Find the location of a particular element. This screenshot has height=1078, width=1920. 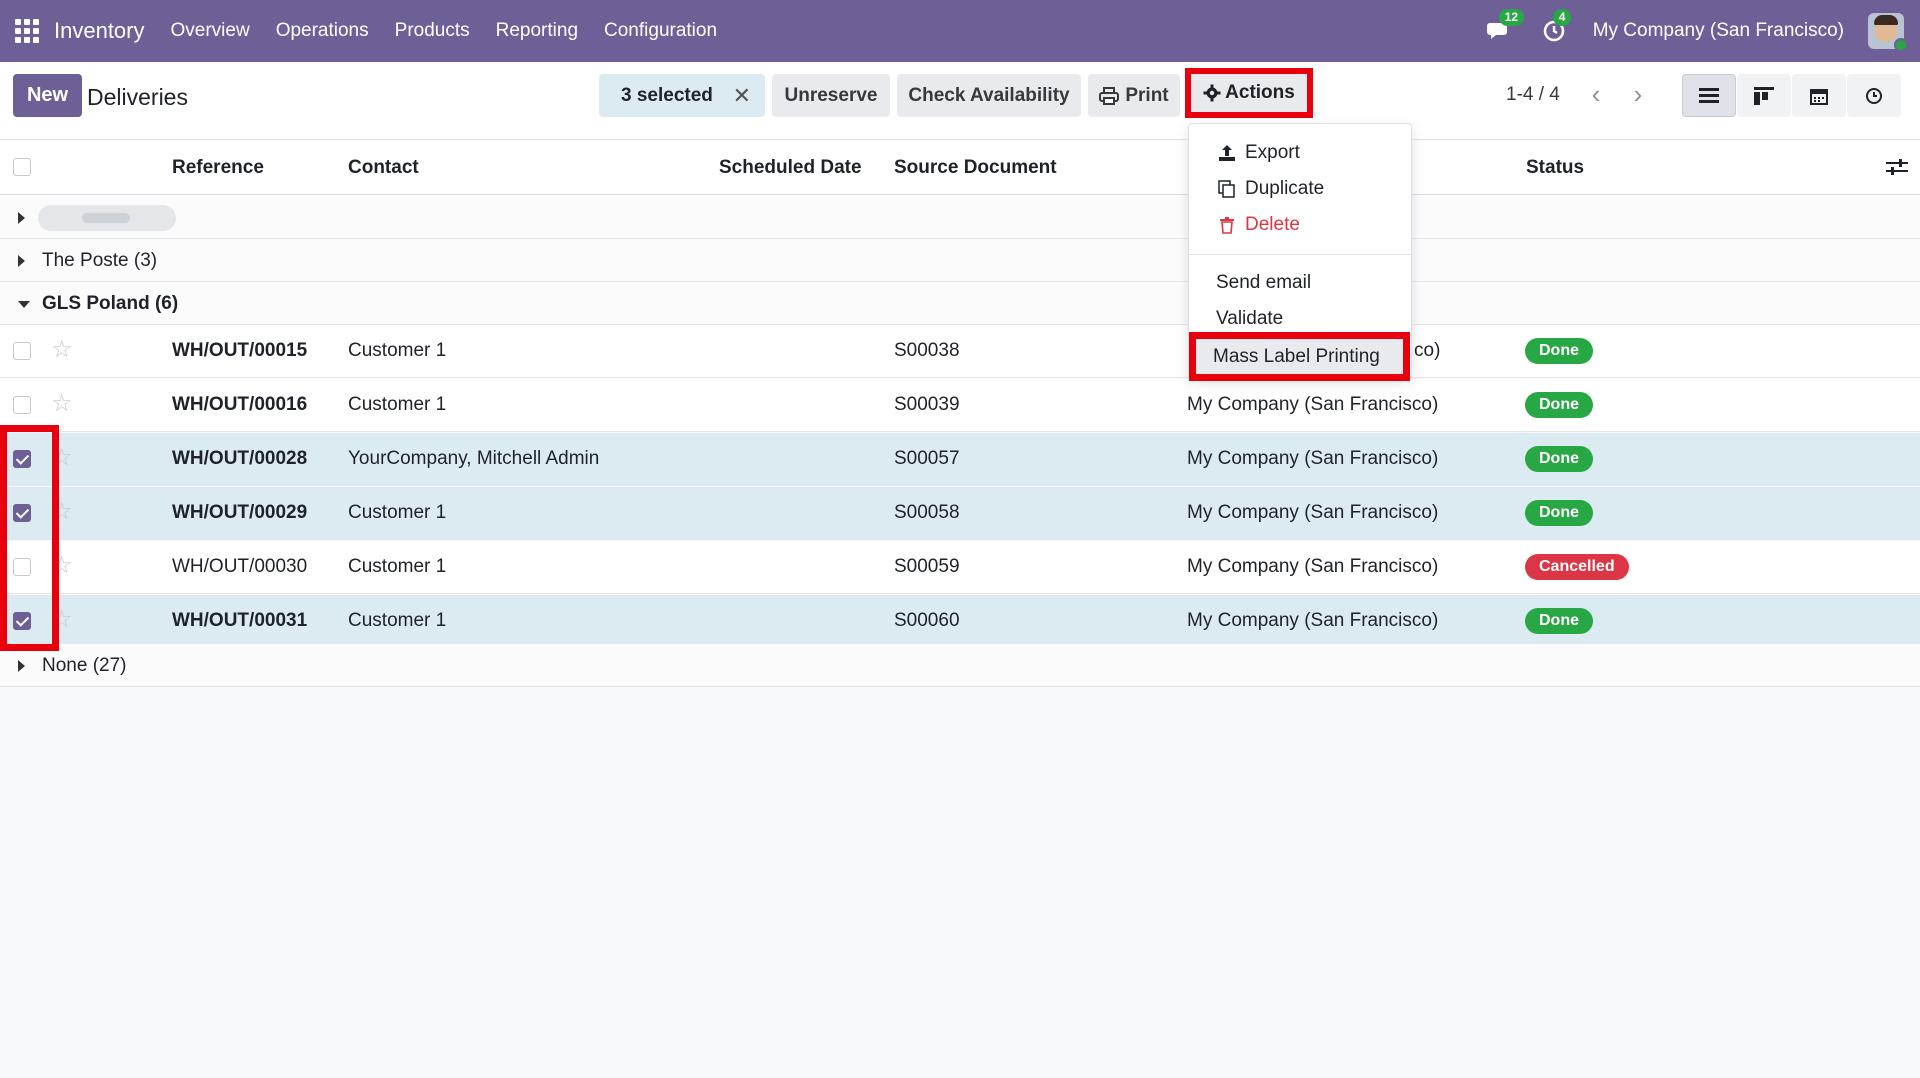

cell-source: S00038 is located at coordinates (927, 350).